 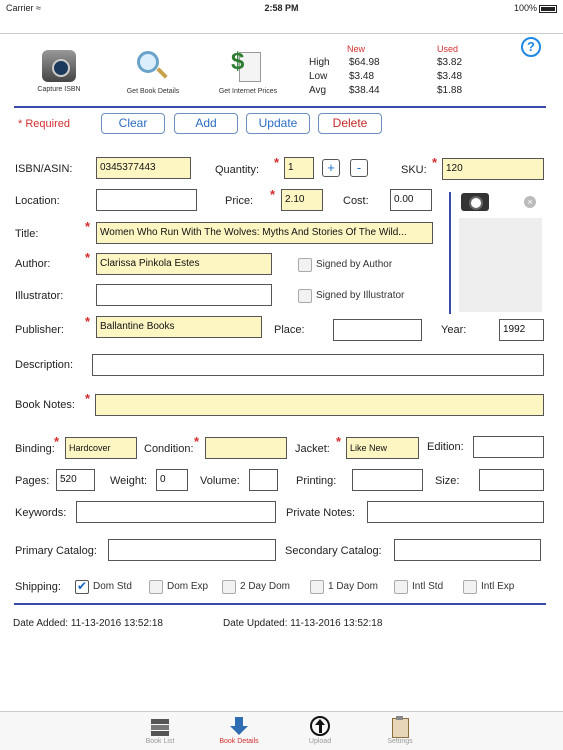 I want to click on shipping-1-day-dom-checkbox, so click(x=317, y=587).